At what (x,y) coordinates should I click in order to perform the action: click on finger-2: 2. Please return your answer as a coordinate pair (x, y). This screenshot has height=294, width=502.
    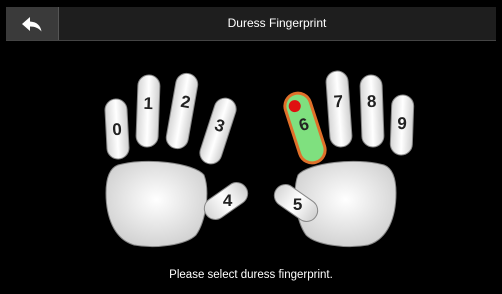
    Looking at the image, I should click on (182, 111).